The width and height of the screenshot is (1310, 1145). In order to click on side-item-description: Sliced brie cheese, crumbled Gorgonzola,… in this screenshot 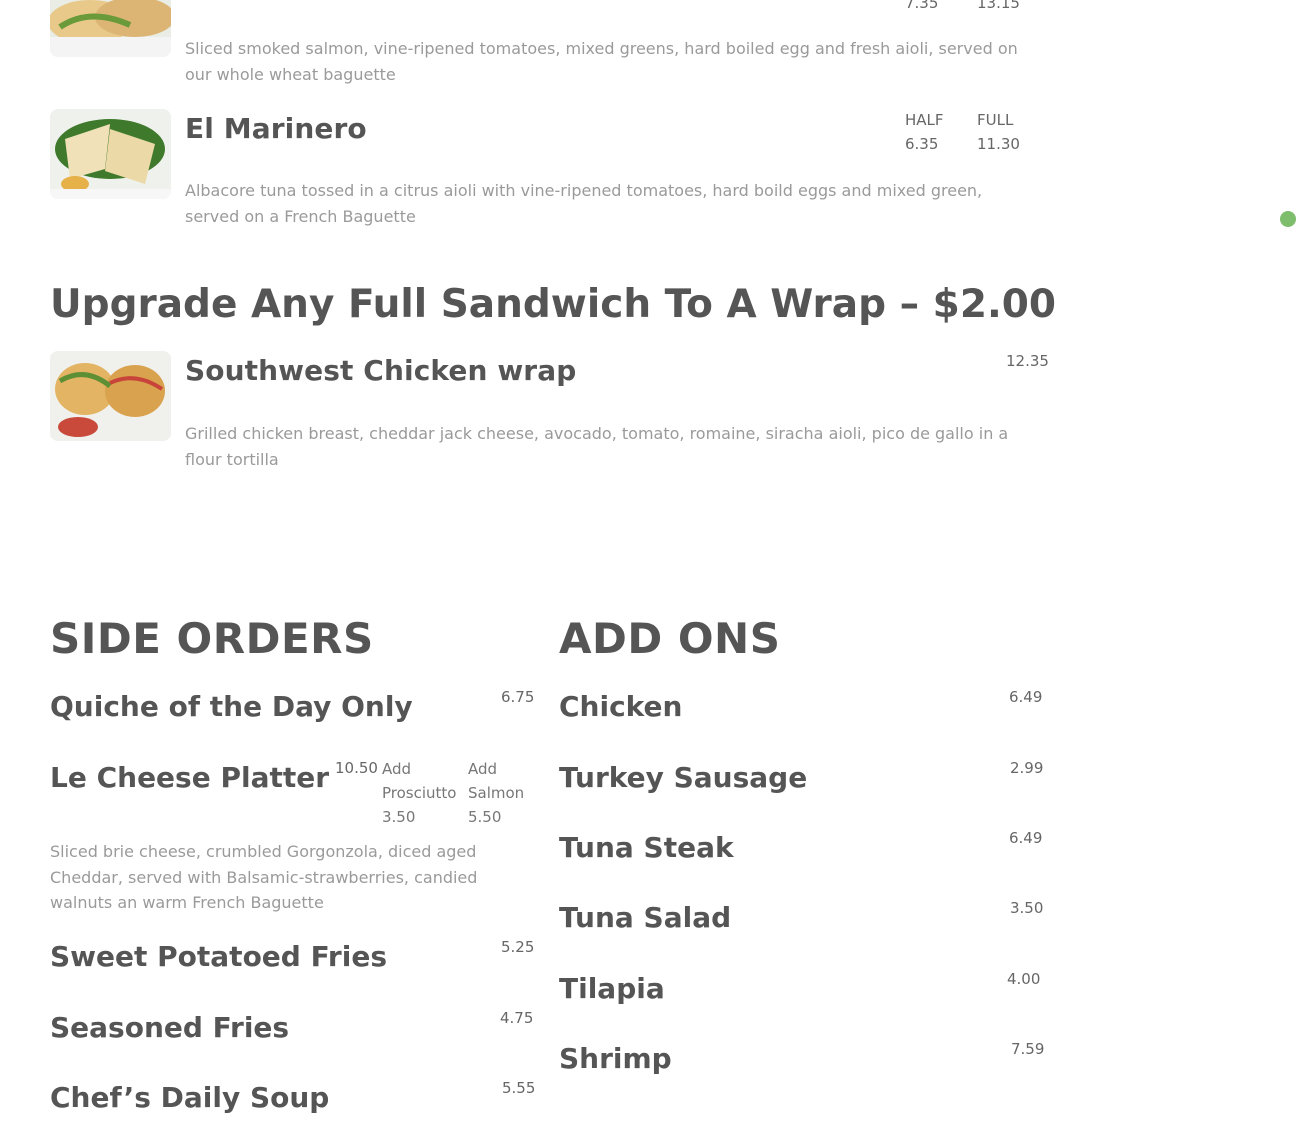, I will do `click(264, 877)`.